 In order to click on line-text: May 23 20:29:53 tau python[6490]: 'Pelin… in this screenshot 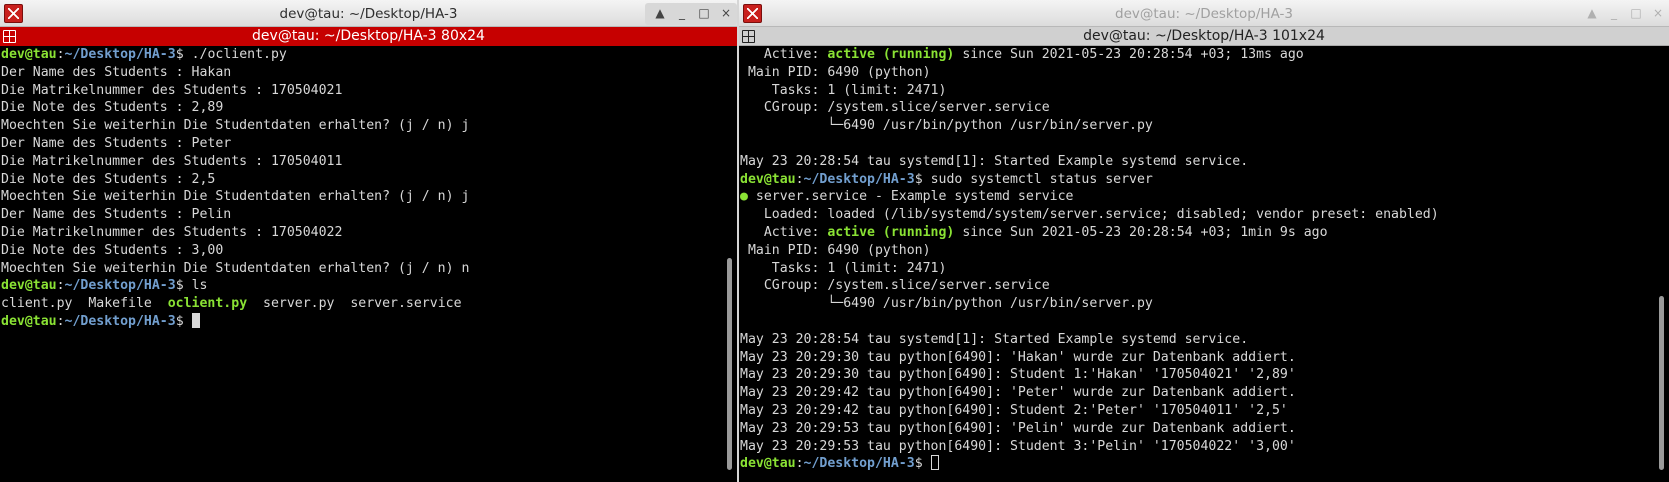, I will do `click(1018, 428)`.